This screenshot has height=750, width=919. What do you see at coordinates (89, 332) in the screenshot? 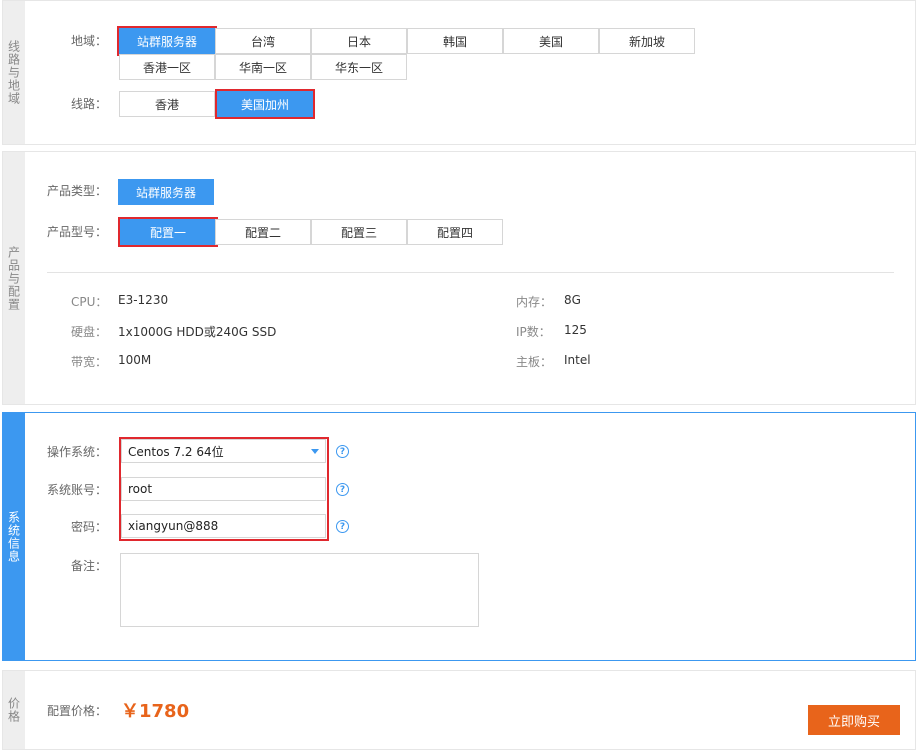
I see `spec-disk-key: 硬盘：` at bounding box center [89, 332].